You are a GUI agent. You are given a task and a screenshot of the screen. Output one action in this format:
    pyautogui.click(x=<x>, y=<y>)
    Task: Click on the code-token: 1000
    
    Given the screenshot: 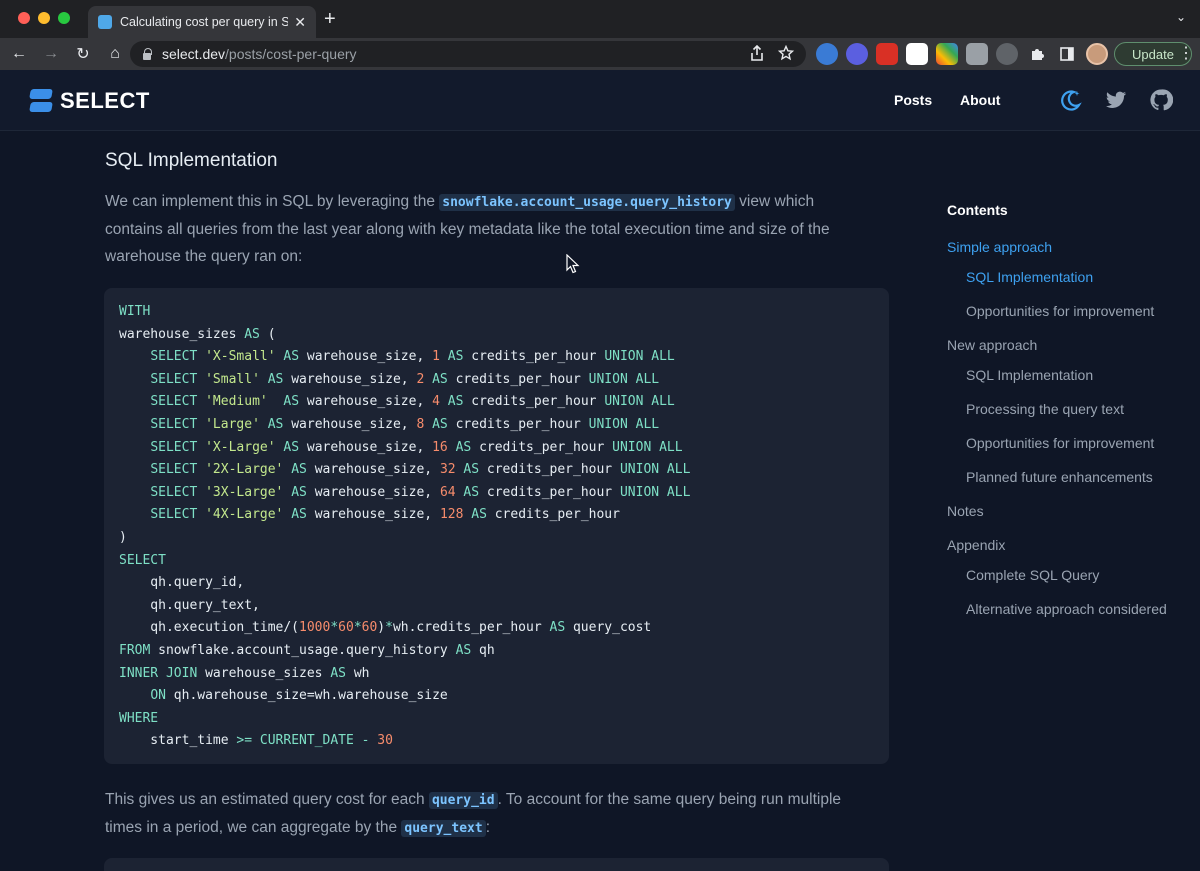 What is the action you would take?
    pyautogui.click(x=315, y=628)
    